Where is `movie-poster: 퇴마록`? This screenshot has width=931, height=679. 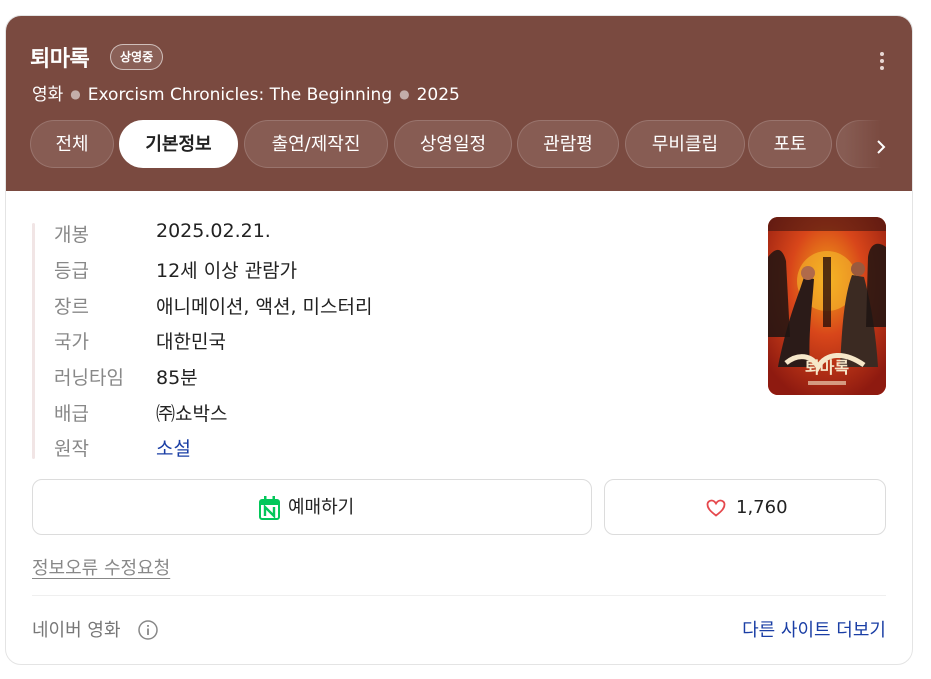
movie-poster: 퇴마록 is located at coordinates (827, 306).